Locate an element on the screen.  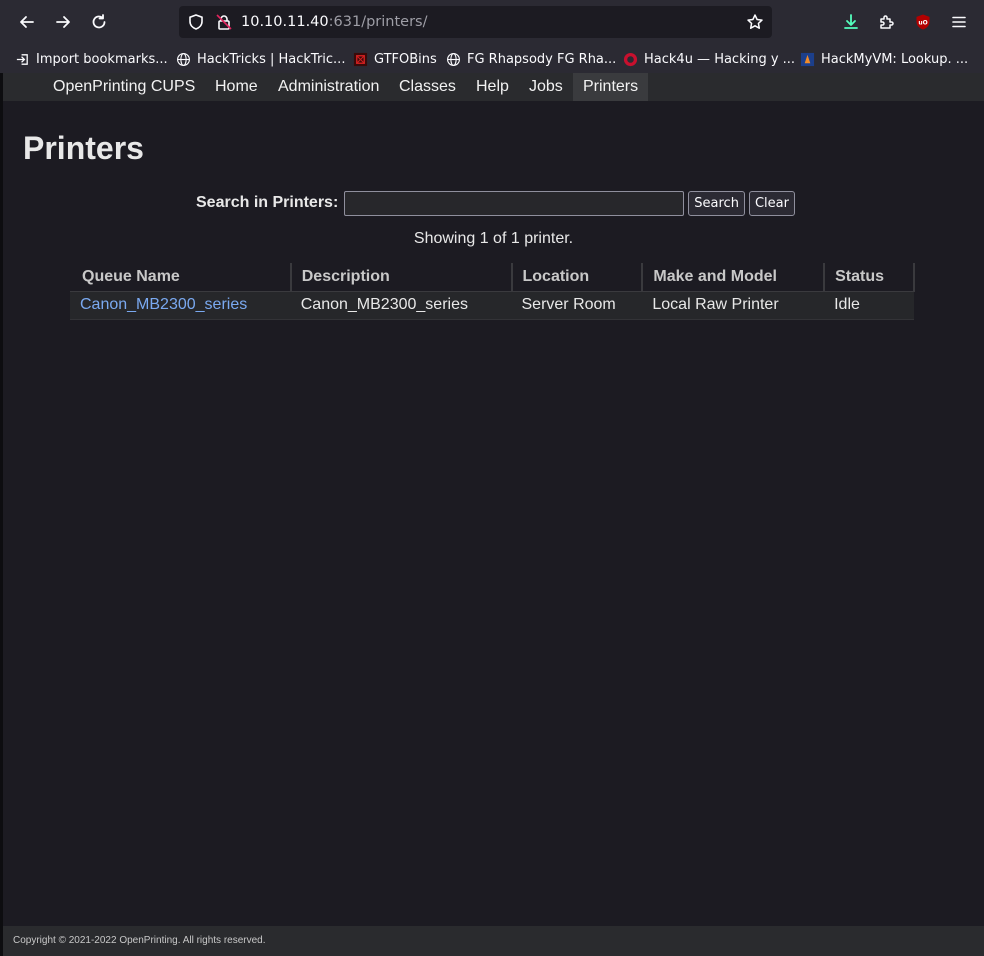
search-form: Search in Printers: Search Clear is located at coordinates (495, 203).